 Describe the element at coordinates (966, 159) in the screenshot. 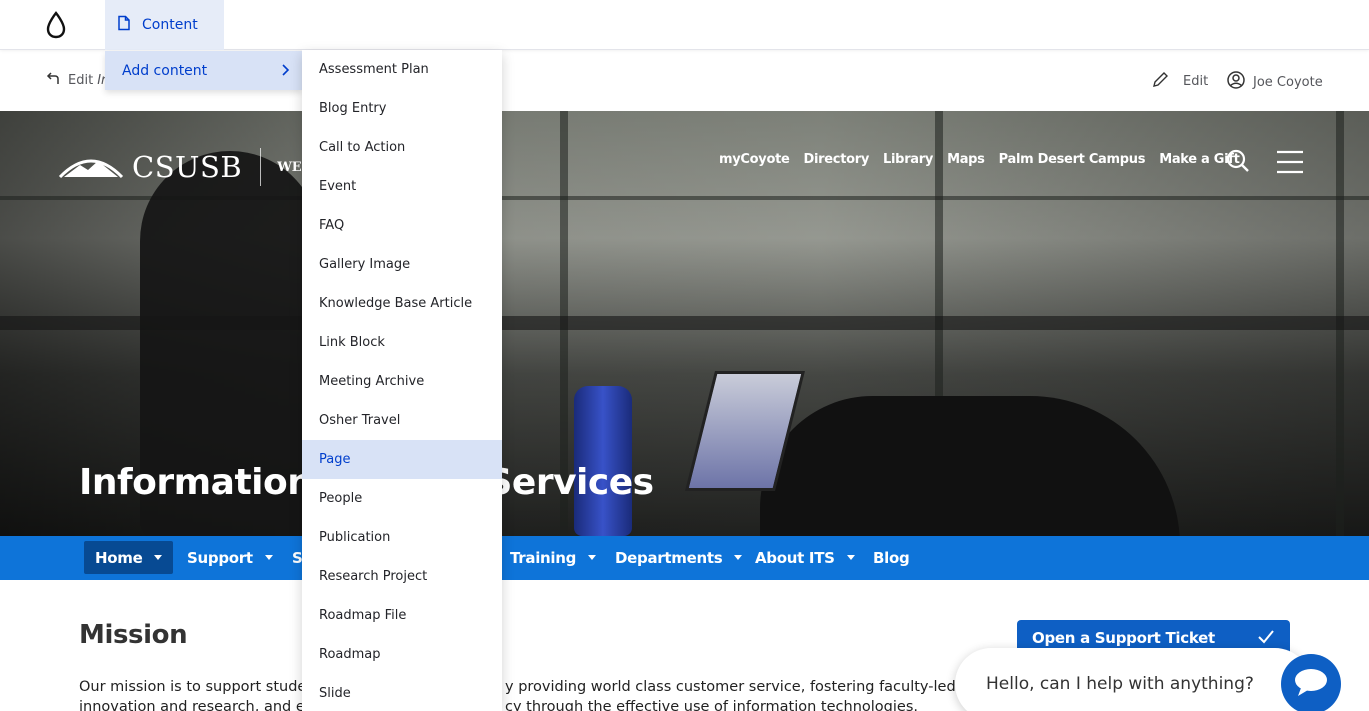

I see `utility-nav-maps: Maps` at that location.